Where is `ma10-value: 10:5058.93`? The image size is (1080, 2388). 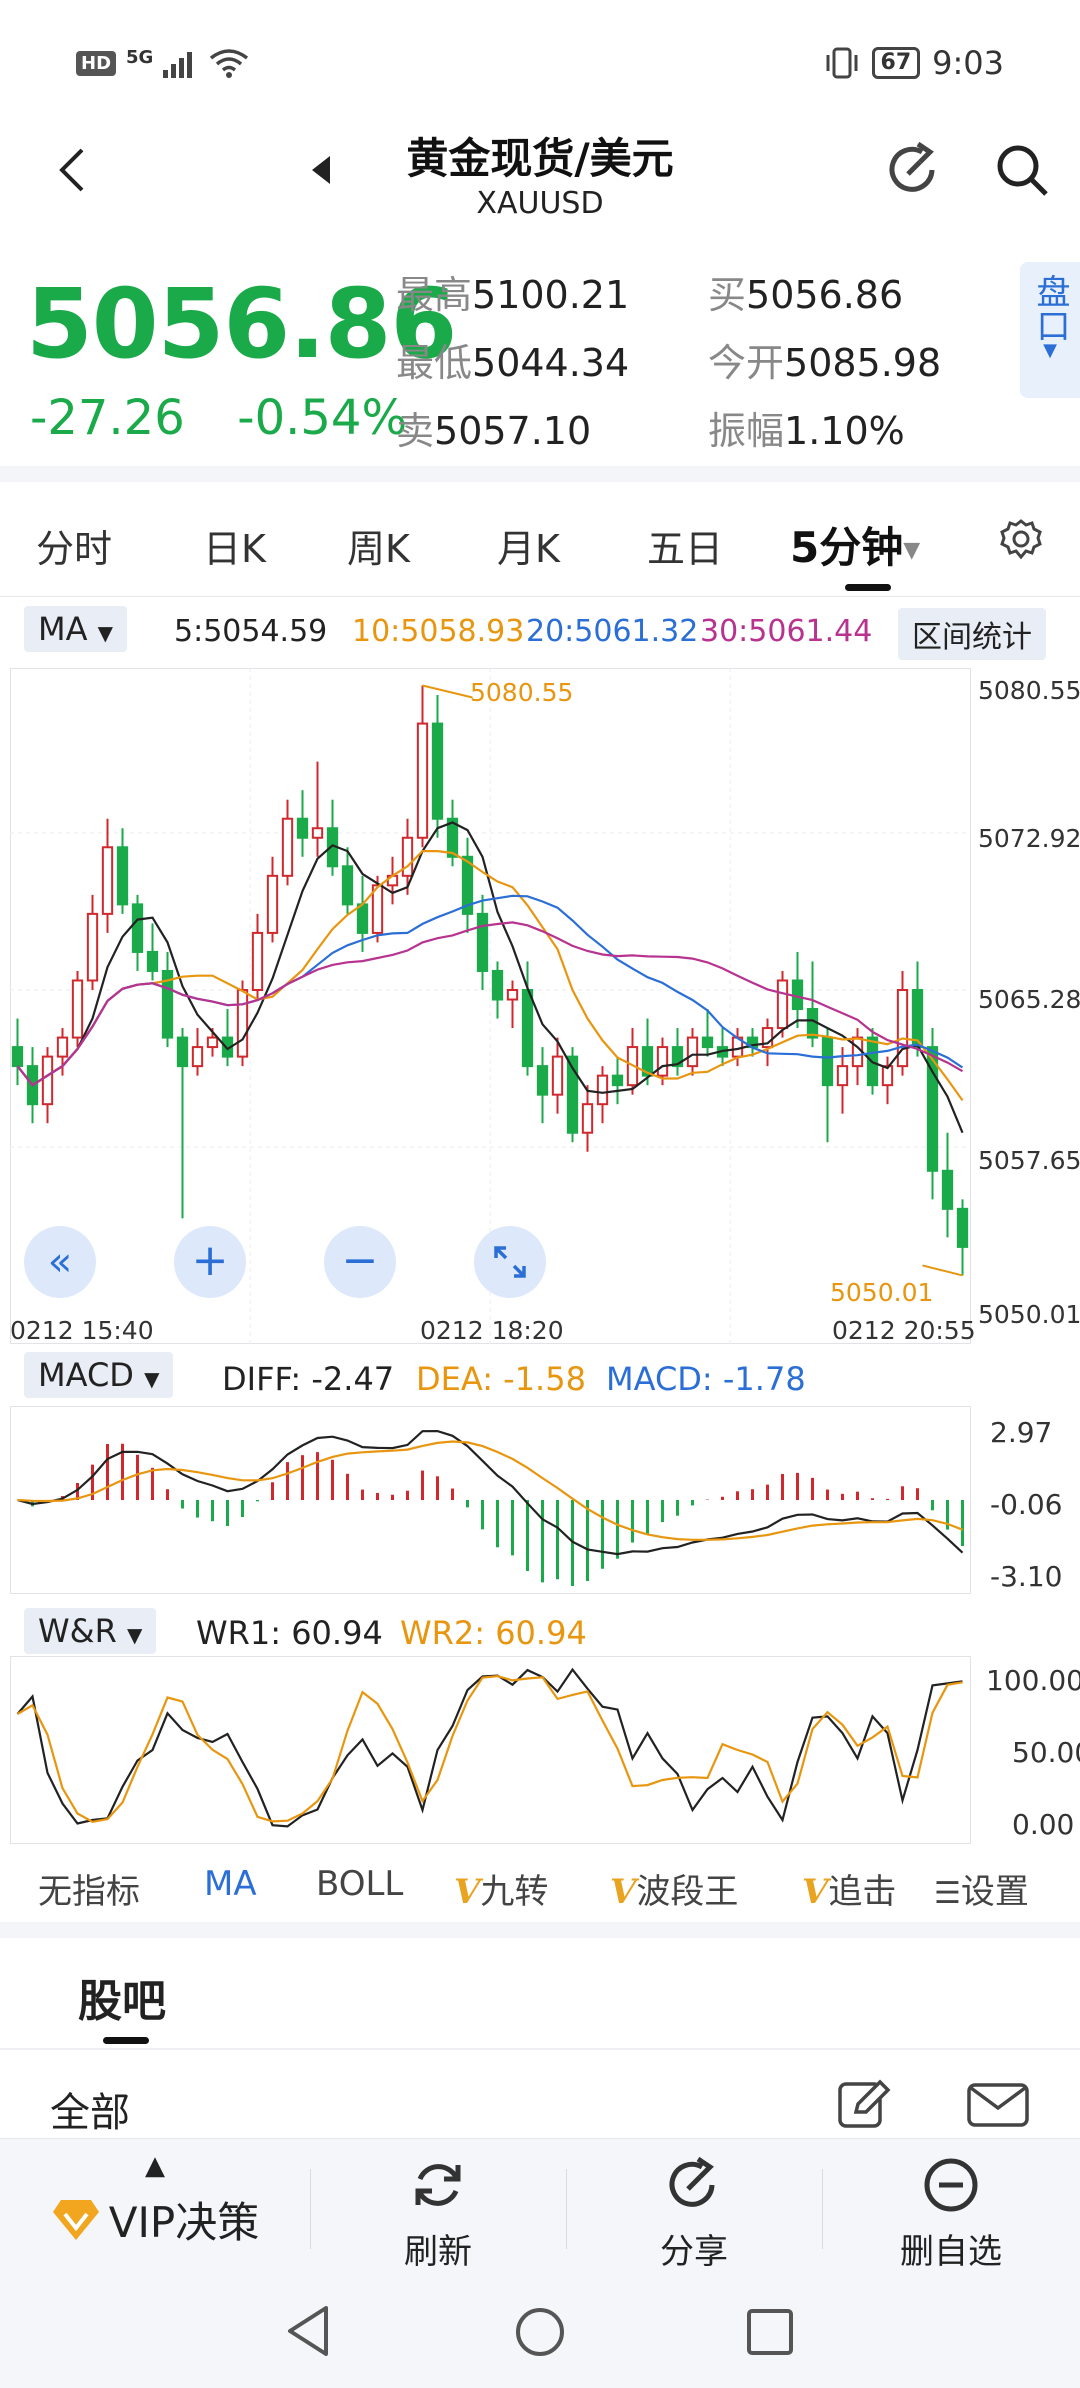
ma10-value: 10:5058.93 is located at coordinates (438, 631).